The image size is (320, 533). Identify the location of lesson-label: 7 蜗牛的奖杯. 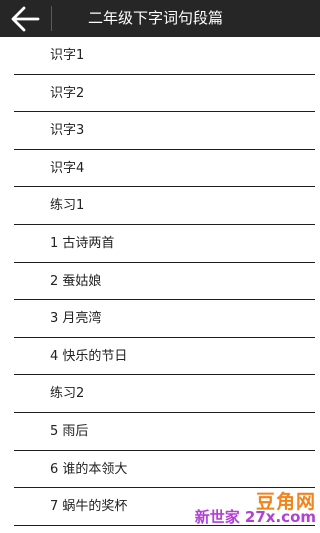
(89, 507).